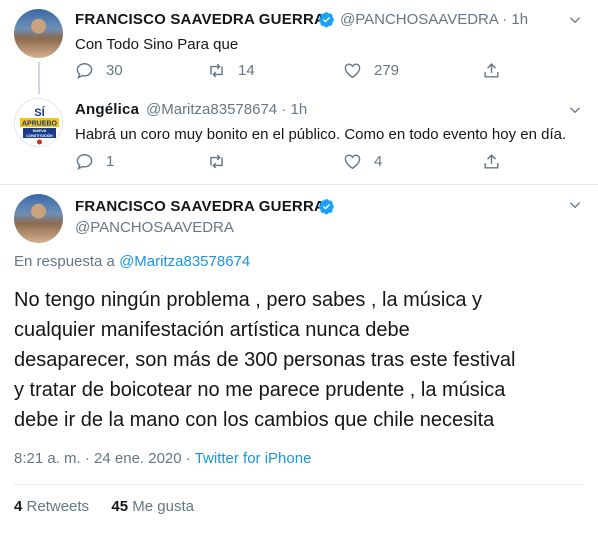 The width and height of the screenshot is (598, 536). I want to click on timestamp: 8:21 a. m. · 24 ene. 2020 ·, so click(102, 458).